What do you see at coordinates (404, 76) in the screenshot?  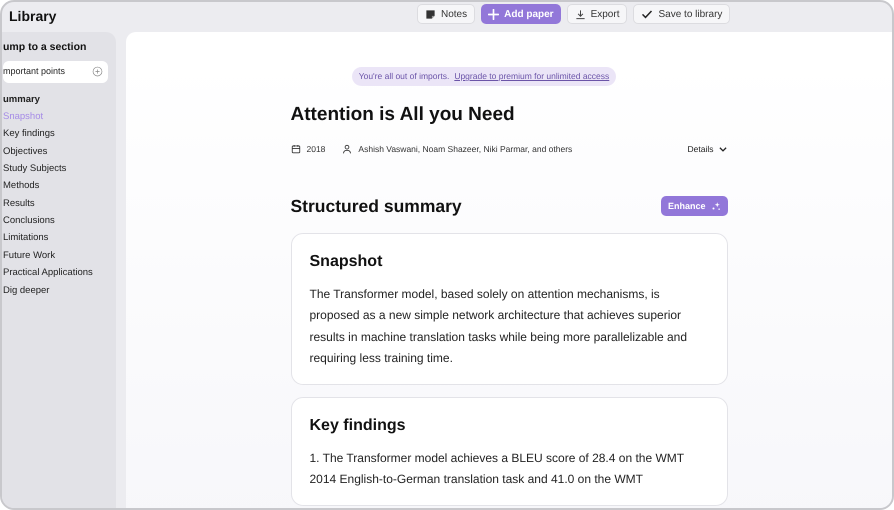 I see `banner-text: You're all out of imports.` at bounding box center [404, 76].